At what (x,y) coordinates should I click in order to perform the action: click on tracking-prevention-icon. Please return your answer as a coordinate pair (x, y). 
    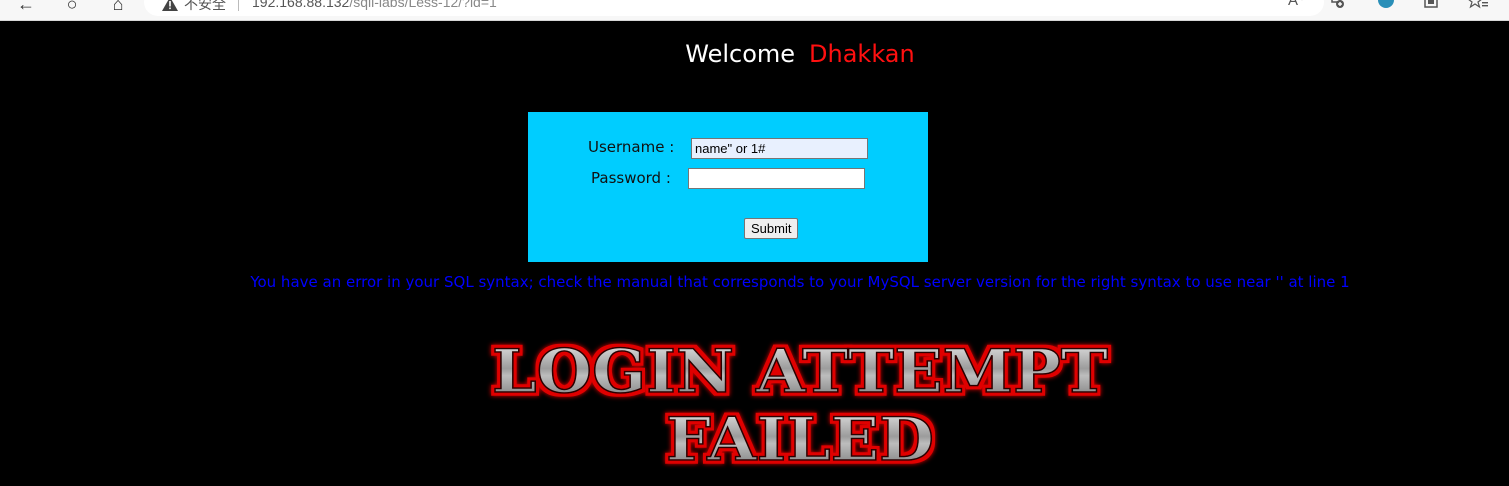
    Looking at the image, I should click on (1337, 5).